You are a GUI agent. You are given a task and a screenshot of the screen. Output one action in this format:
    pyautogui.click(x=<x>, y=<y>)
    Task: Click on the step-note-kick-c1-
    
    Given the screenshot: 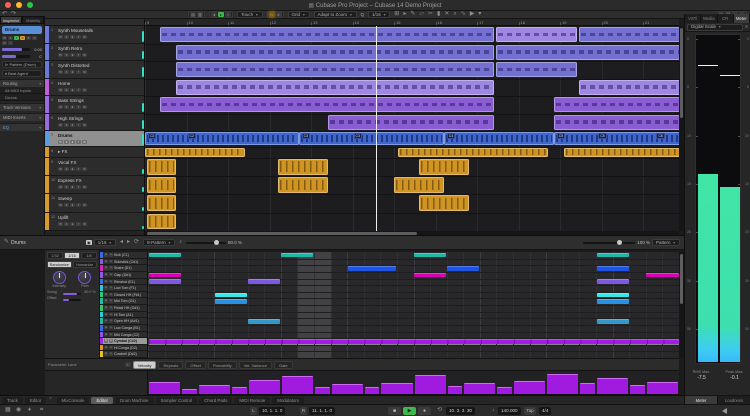 What is the action you would take?
    pyautogui.click(x=297, y=255)
    